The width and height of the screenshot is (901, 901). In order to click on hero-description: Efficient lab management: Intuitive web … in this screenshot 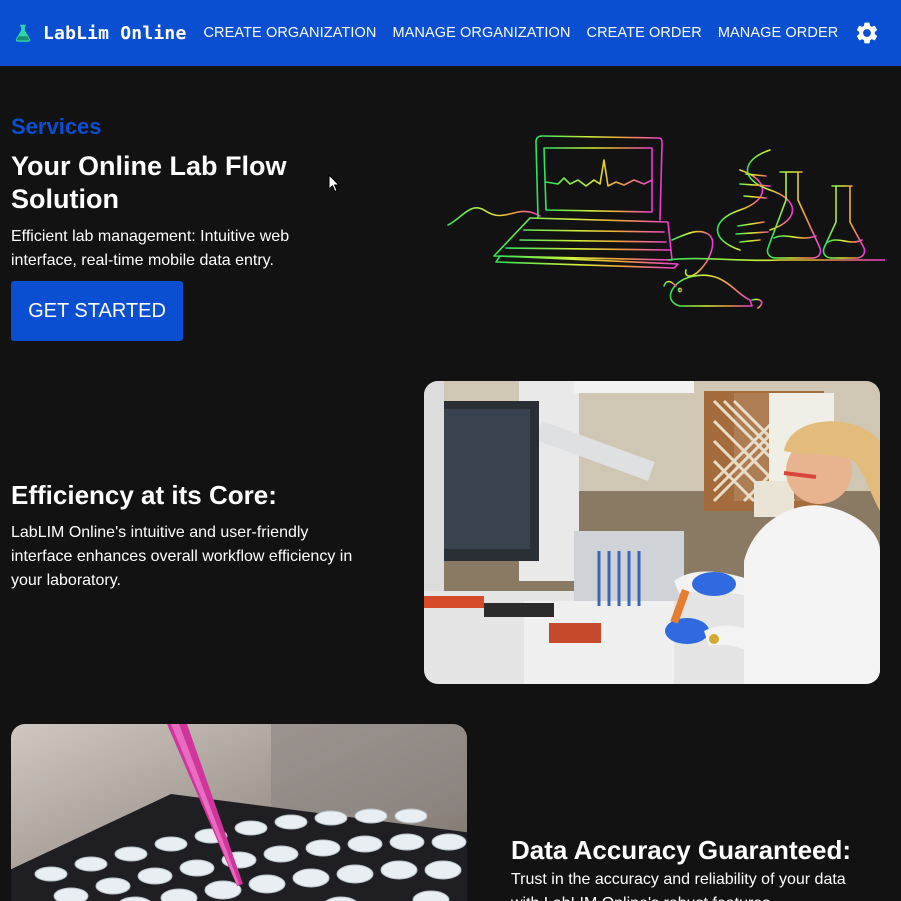, I will do `click(150, 248)`.